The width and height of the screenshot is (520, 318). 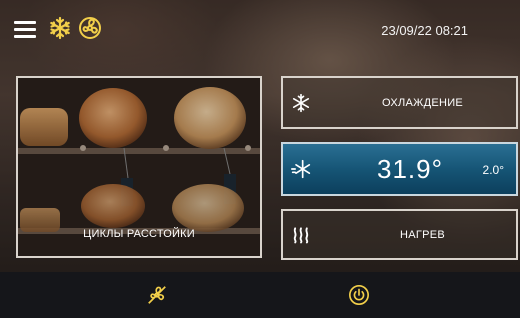 I want to click on datetime: 23/09/22 08:21, so click(x=424, y=30).